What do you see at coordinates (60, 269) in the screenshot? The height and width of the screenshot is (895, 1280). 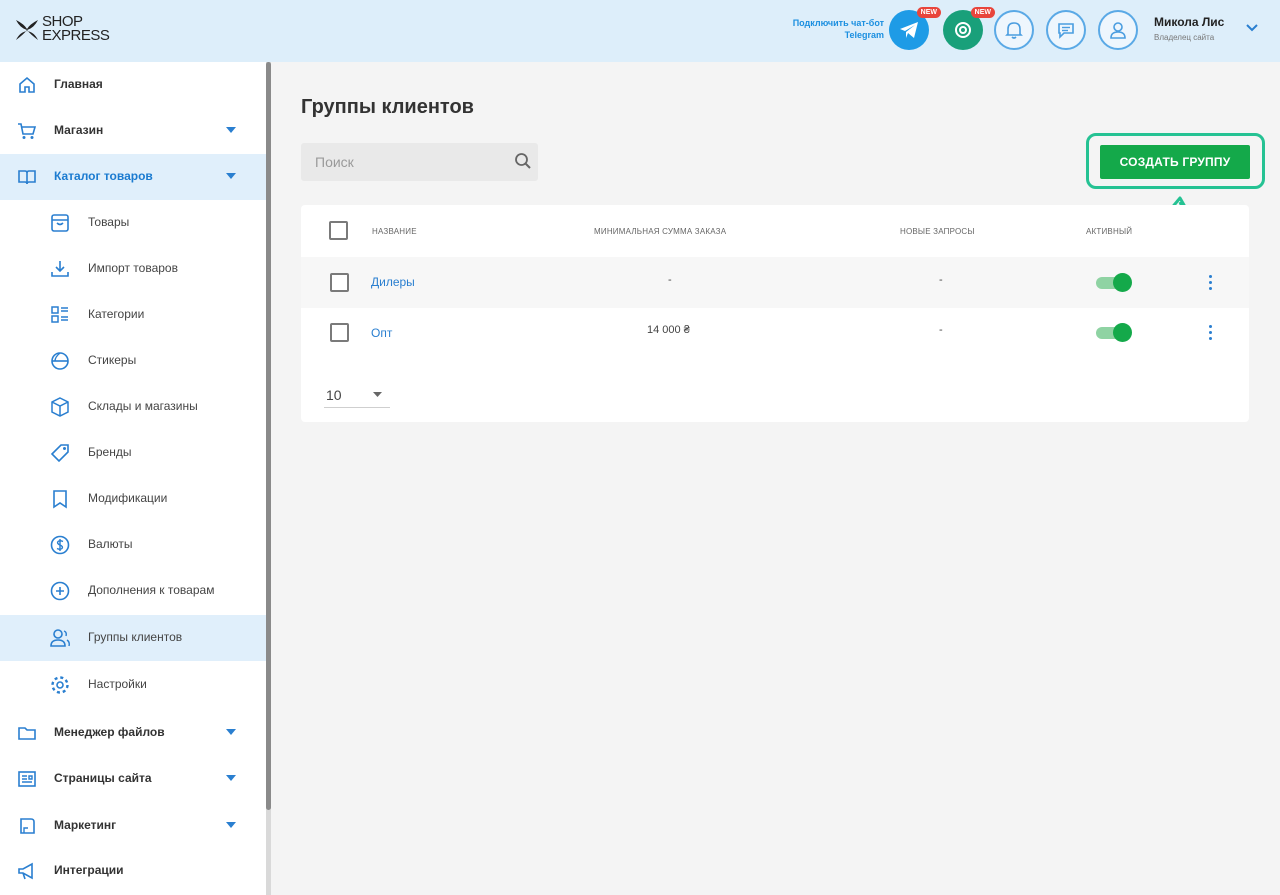 I see `download-icon` at bounding box center [60, 269].